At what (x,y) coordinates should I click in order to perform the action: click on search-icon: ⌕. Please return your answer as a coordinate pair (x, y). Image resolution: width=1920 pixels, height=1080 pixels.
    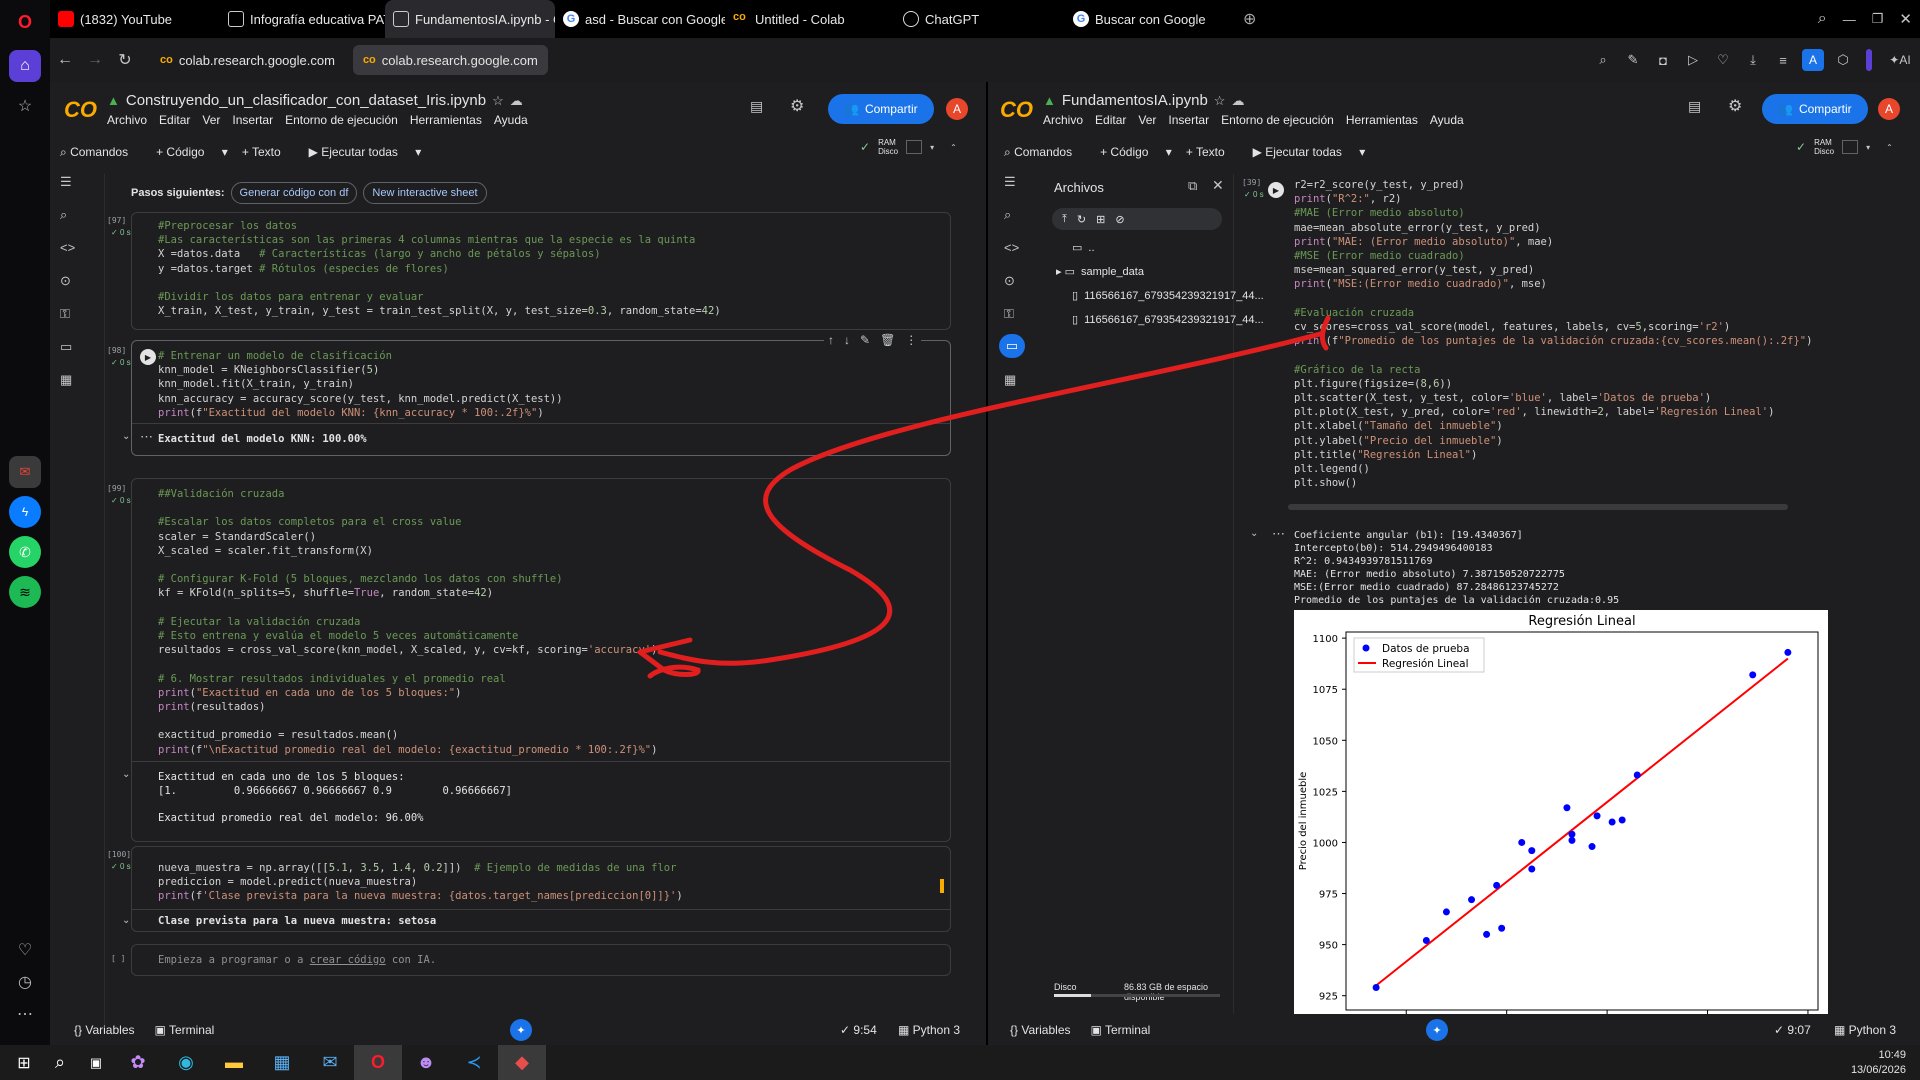
    Looking at the image, I should click on (60, 1062).